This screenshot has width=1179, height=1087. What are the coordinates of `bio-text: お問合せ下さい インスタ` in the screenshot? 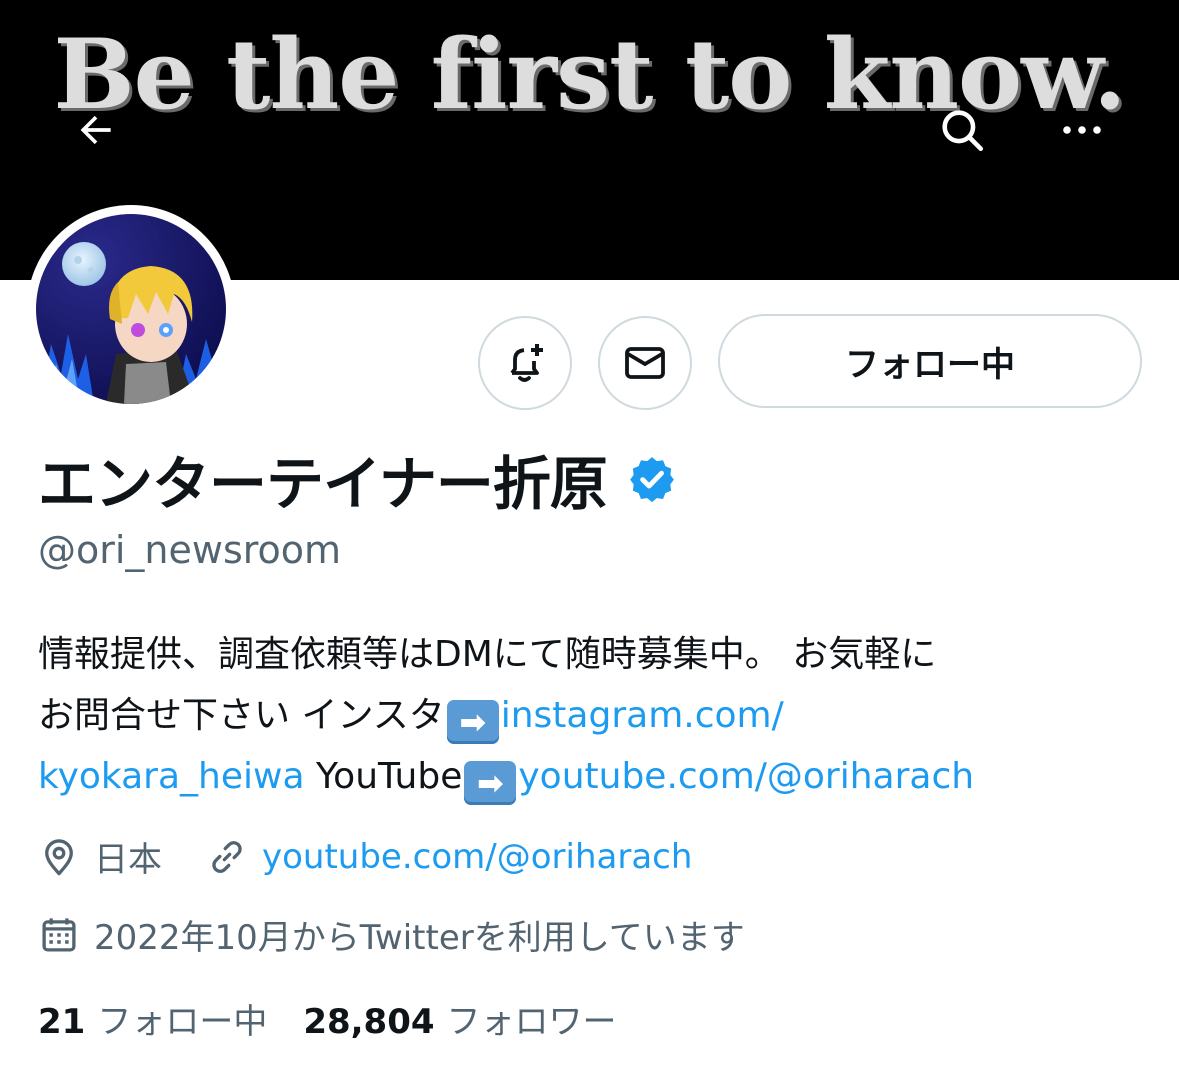 It's located at (241, 715).